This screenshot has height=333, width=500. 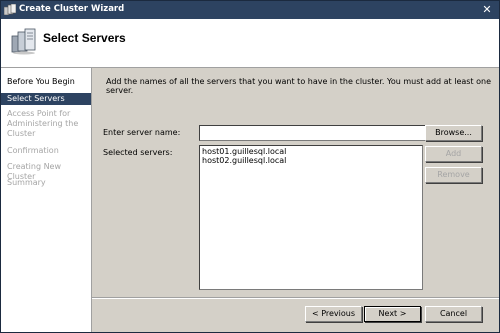 What do you see at coordinates (72, 9) in the screenshot?
I see `window-title: Create Cluster Wizard` at bounding box center [72, 9].